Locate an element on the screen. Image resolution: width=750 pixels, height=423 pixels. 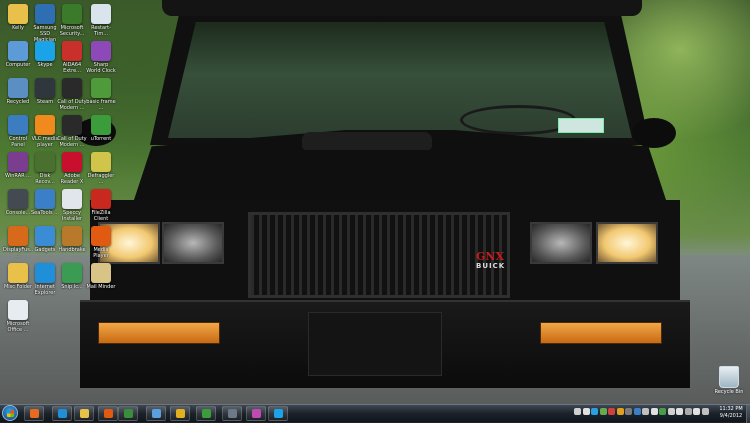
taskbar-firefox-button is located at coordinates (34, 413).